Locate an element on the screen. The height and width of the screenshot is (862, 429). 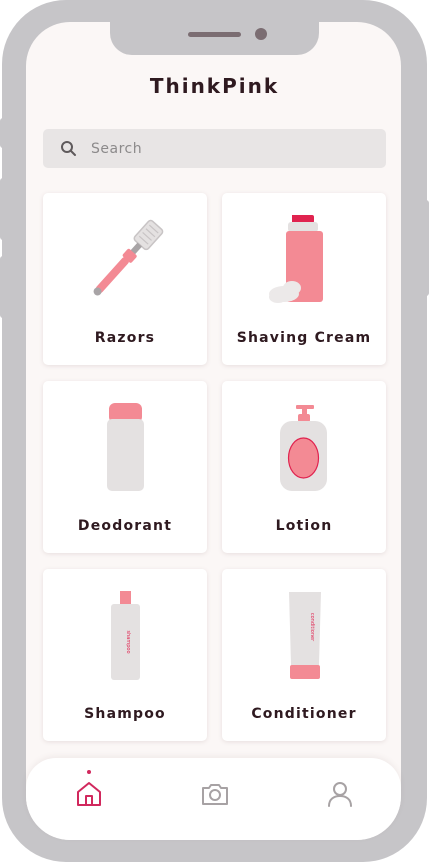
category-label: Conditioner is located at coordinates (304, 714).